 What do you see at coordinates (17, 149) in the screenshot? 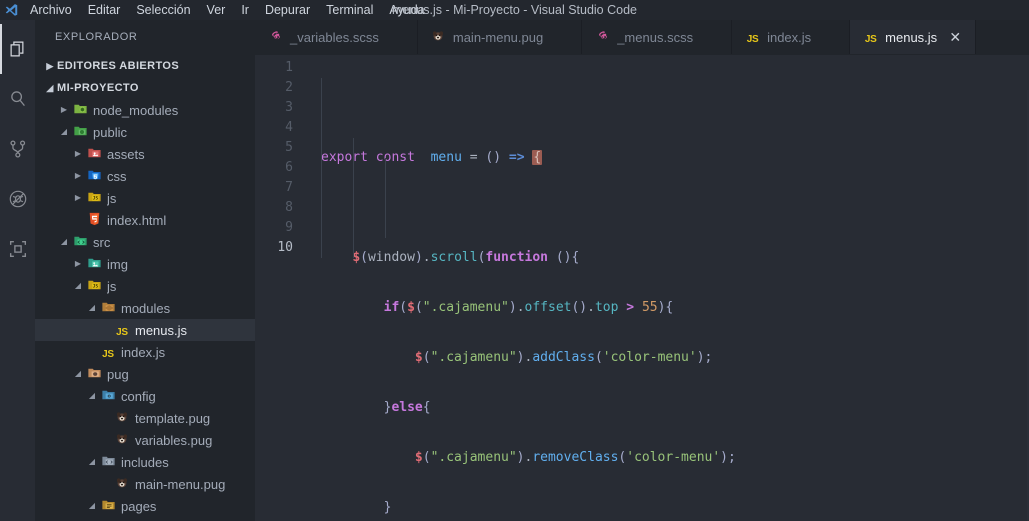
I see `activitybar-item-source-control` at bounding box center [17, 149].